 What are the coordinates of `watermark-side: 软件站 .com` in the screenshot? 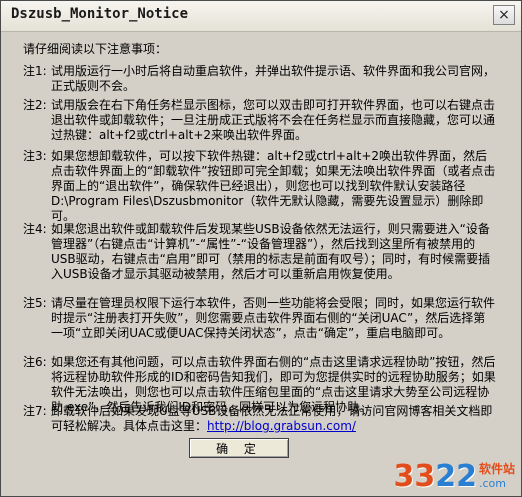 It's located at (497, 475).